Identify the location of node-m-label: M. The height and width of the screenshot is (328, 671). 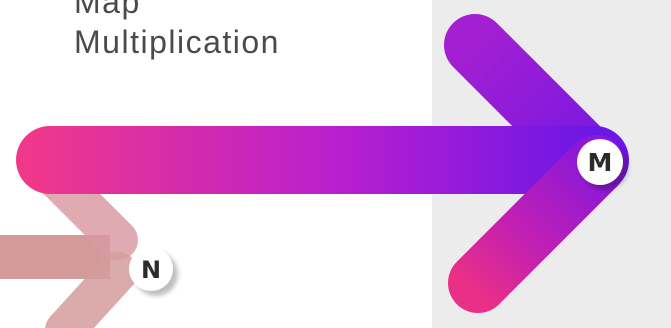
(600, 162).